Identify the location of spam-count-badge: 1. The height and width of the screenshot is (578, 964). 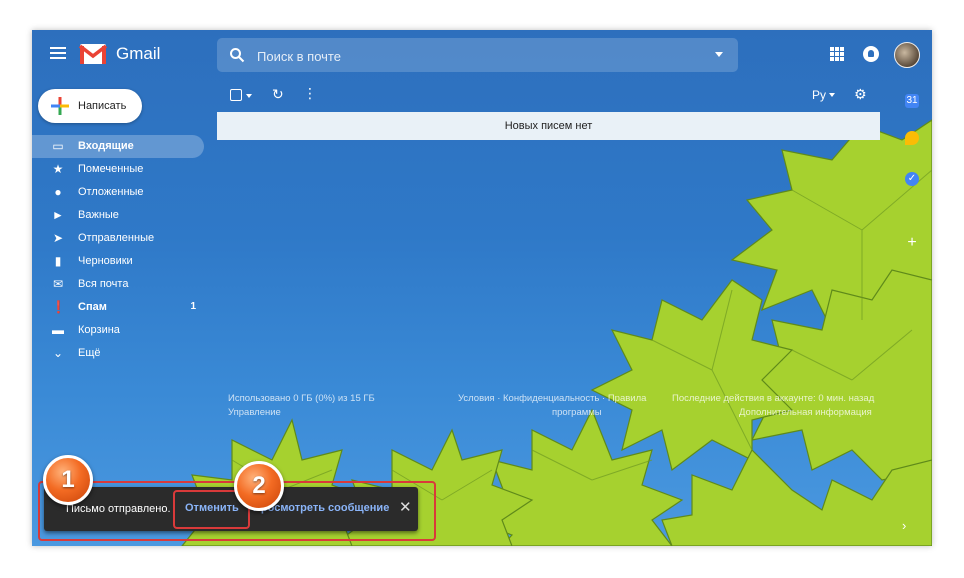
(193, 306).